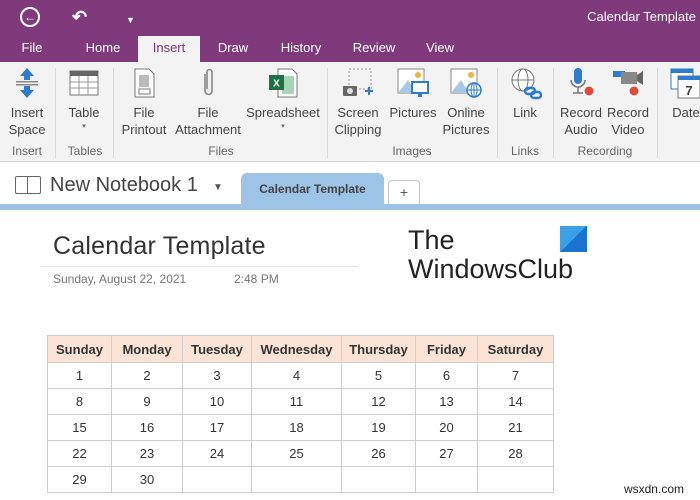 The image size is (700, 500). What do you see at coordinates (688, 90) in the screenshot?
I see `svg-text: 7` at bounding box center [688, 90].